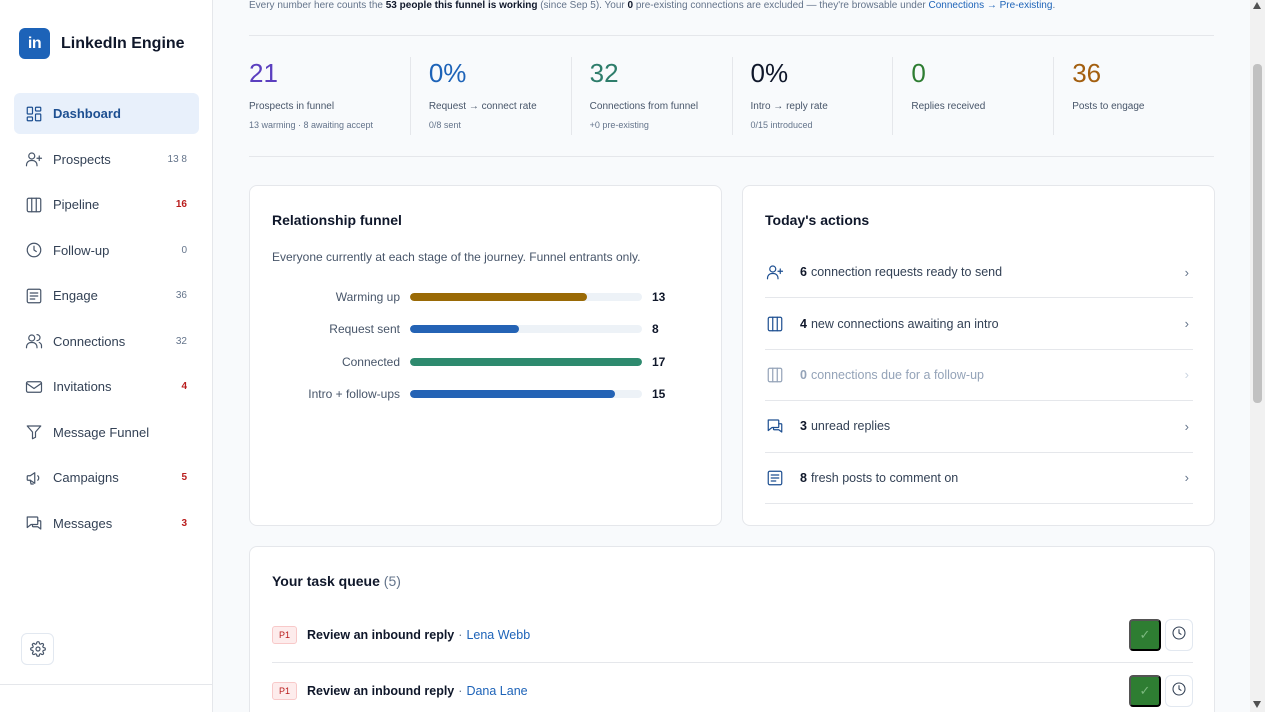  Describe the element at coordinates (972, 96) in the screenshot. I see `stat-replies-received: 0 Replies received` at that location.